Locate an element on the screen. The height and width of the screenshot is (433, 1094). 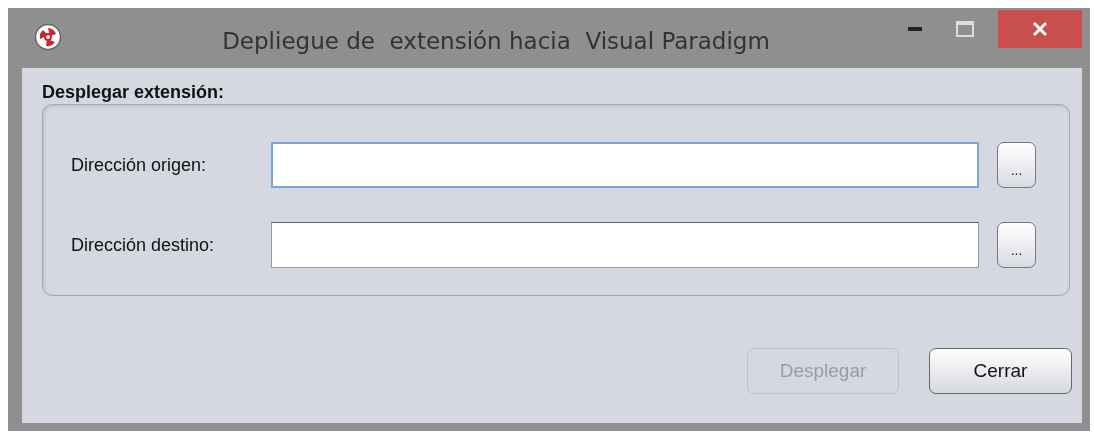
close-icon is located at coordinates (1040, 29).